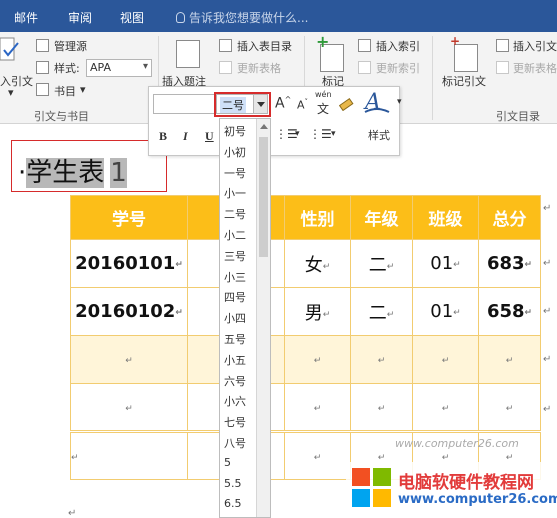  Describe the element at coordinates (535, 46) in the screenshot. I see `insert-toa-button: 插入引文` at that location.